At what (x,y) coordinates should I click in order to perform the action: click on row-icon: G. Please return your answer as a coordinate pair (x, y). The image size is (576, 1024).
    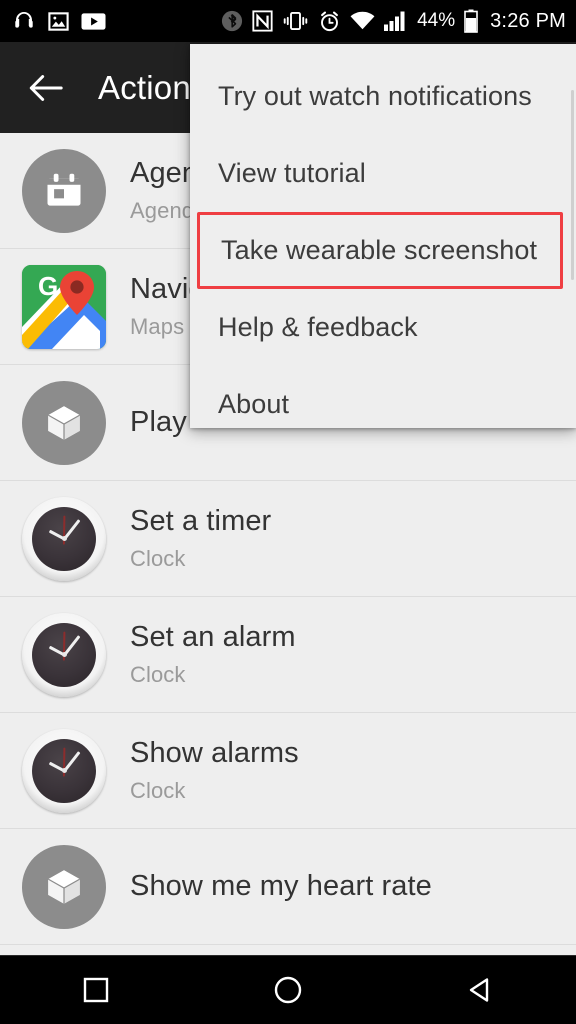
    Looking at the image, I should click on (64, 306).